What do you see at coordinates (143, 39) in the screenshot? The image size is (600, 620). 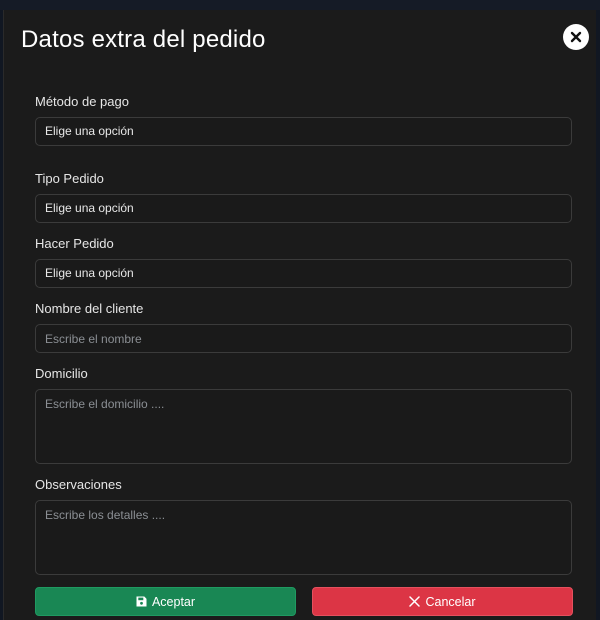 I see `modal-title: Datos extra del pedido` at bounding box center [143, 39].